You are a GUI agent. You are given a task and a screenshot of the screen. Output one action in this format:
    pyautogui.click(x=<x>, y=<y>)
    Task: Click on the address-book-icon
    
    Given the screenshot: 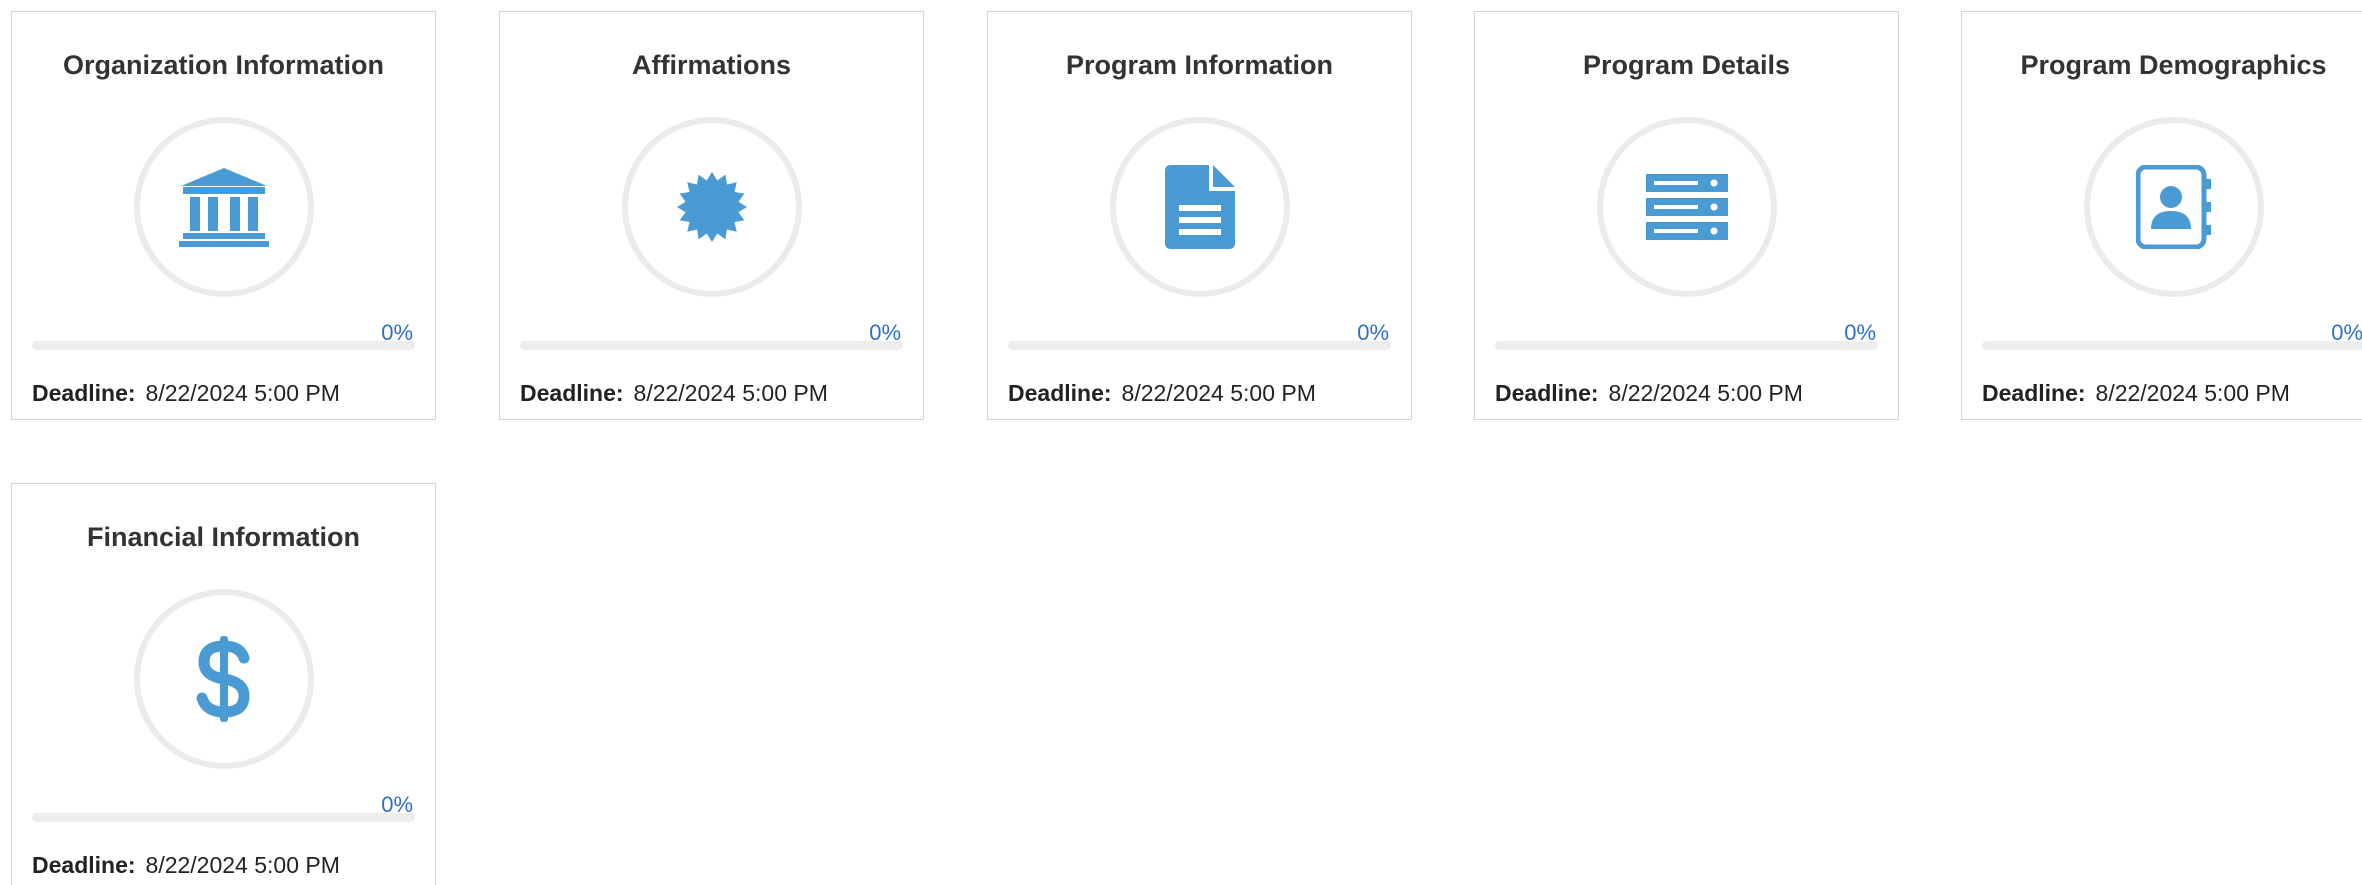 What is the action you would take?
    pyautogui.click(x=2173, y=207)
    